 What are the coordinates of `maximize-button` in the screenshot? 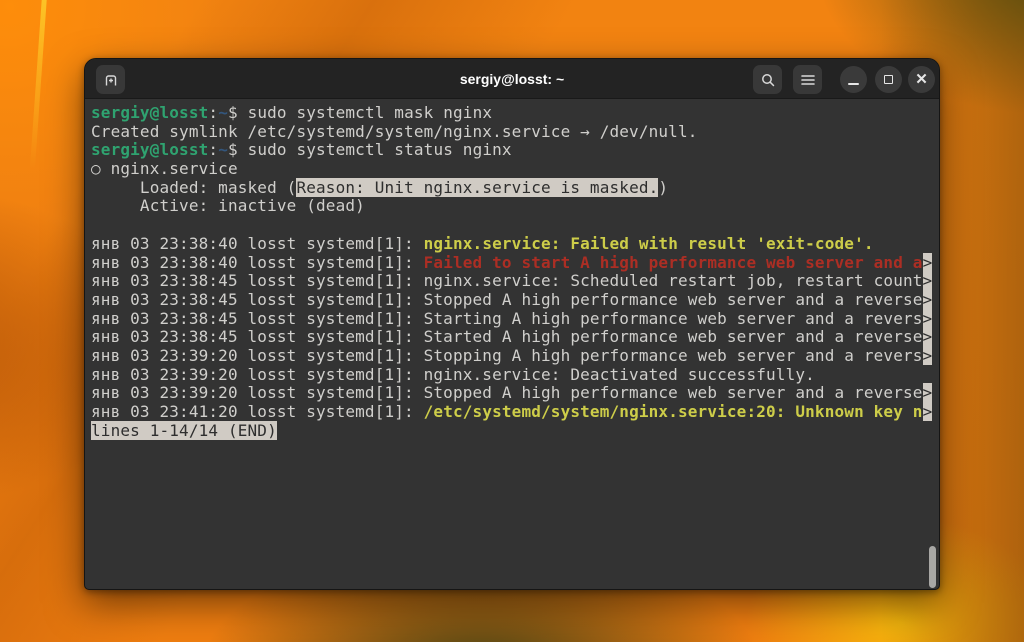 It's located at (888, 79).